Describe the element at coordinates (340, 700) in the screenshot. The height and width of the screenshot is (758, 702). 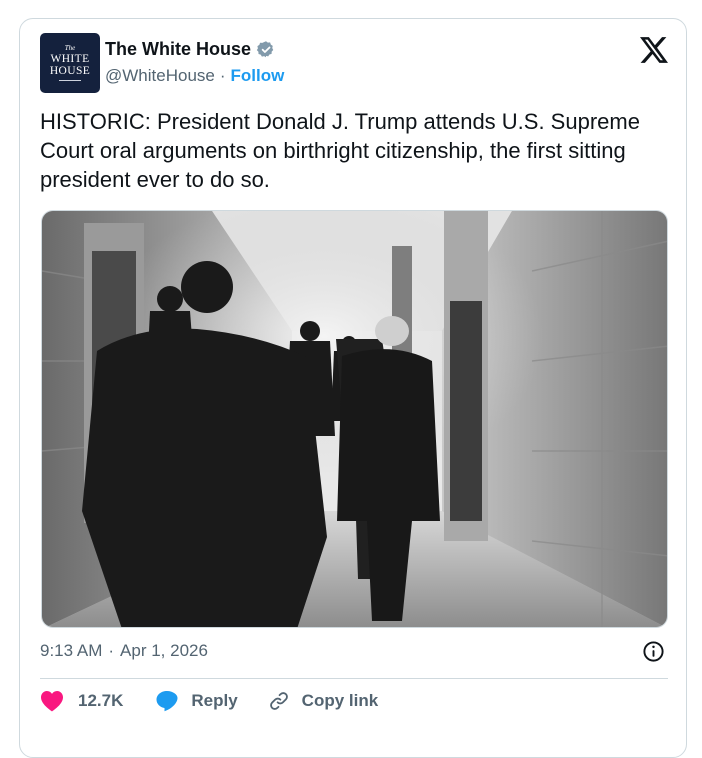
I see `copy-link-label: Copy link` at that location.